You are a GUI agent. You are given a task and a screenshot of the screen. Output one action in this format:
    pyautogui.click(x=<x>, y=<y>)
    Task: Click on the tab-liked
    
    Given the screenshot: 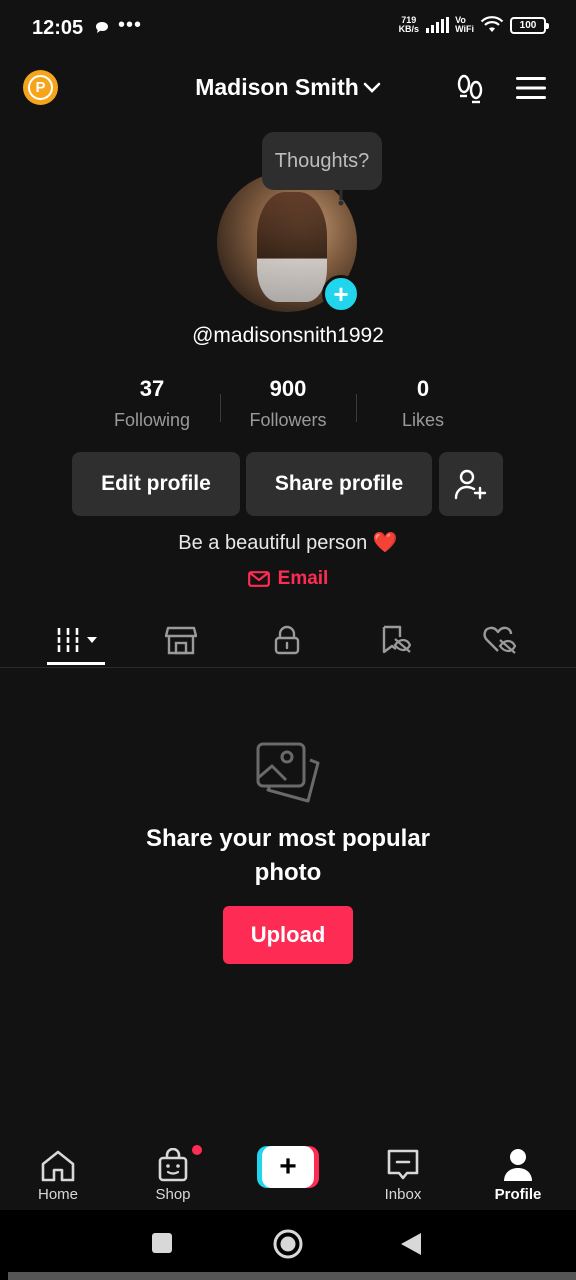 What is the action you would take?
    pyautogui.click(x=500, y=640)
    